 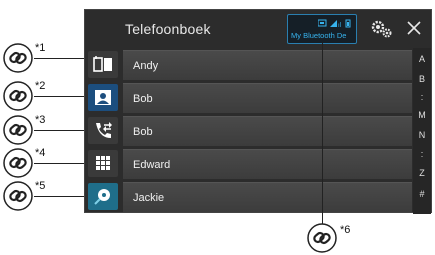 What do you see at coordinates (40, 186) in the screenshot?
I see `callout-label-5: *5` at bounding box center [40, 186].